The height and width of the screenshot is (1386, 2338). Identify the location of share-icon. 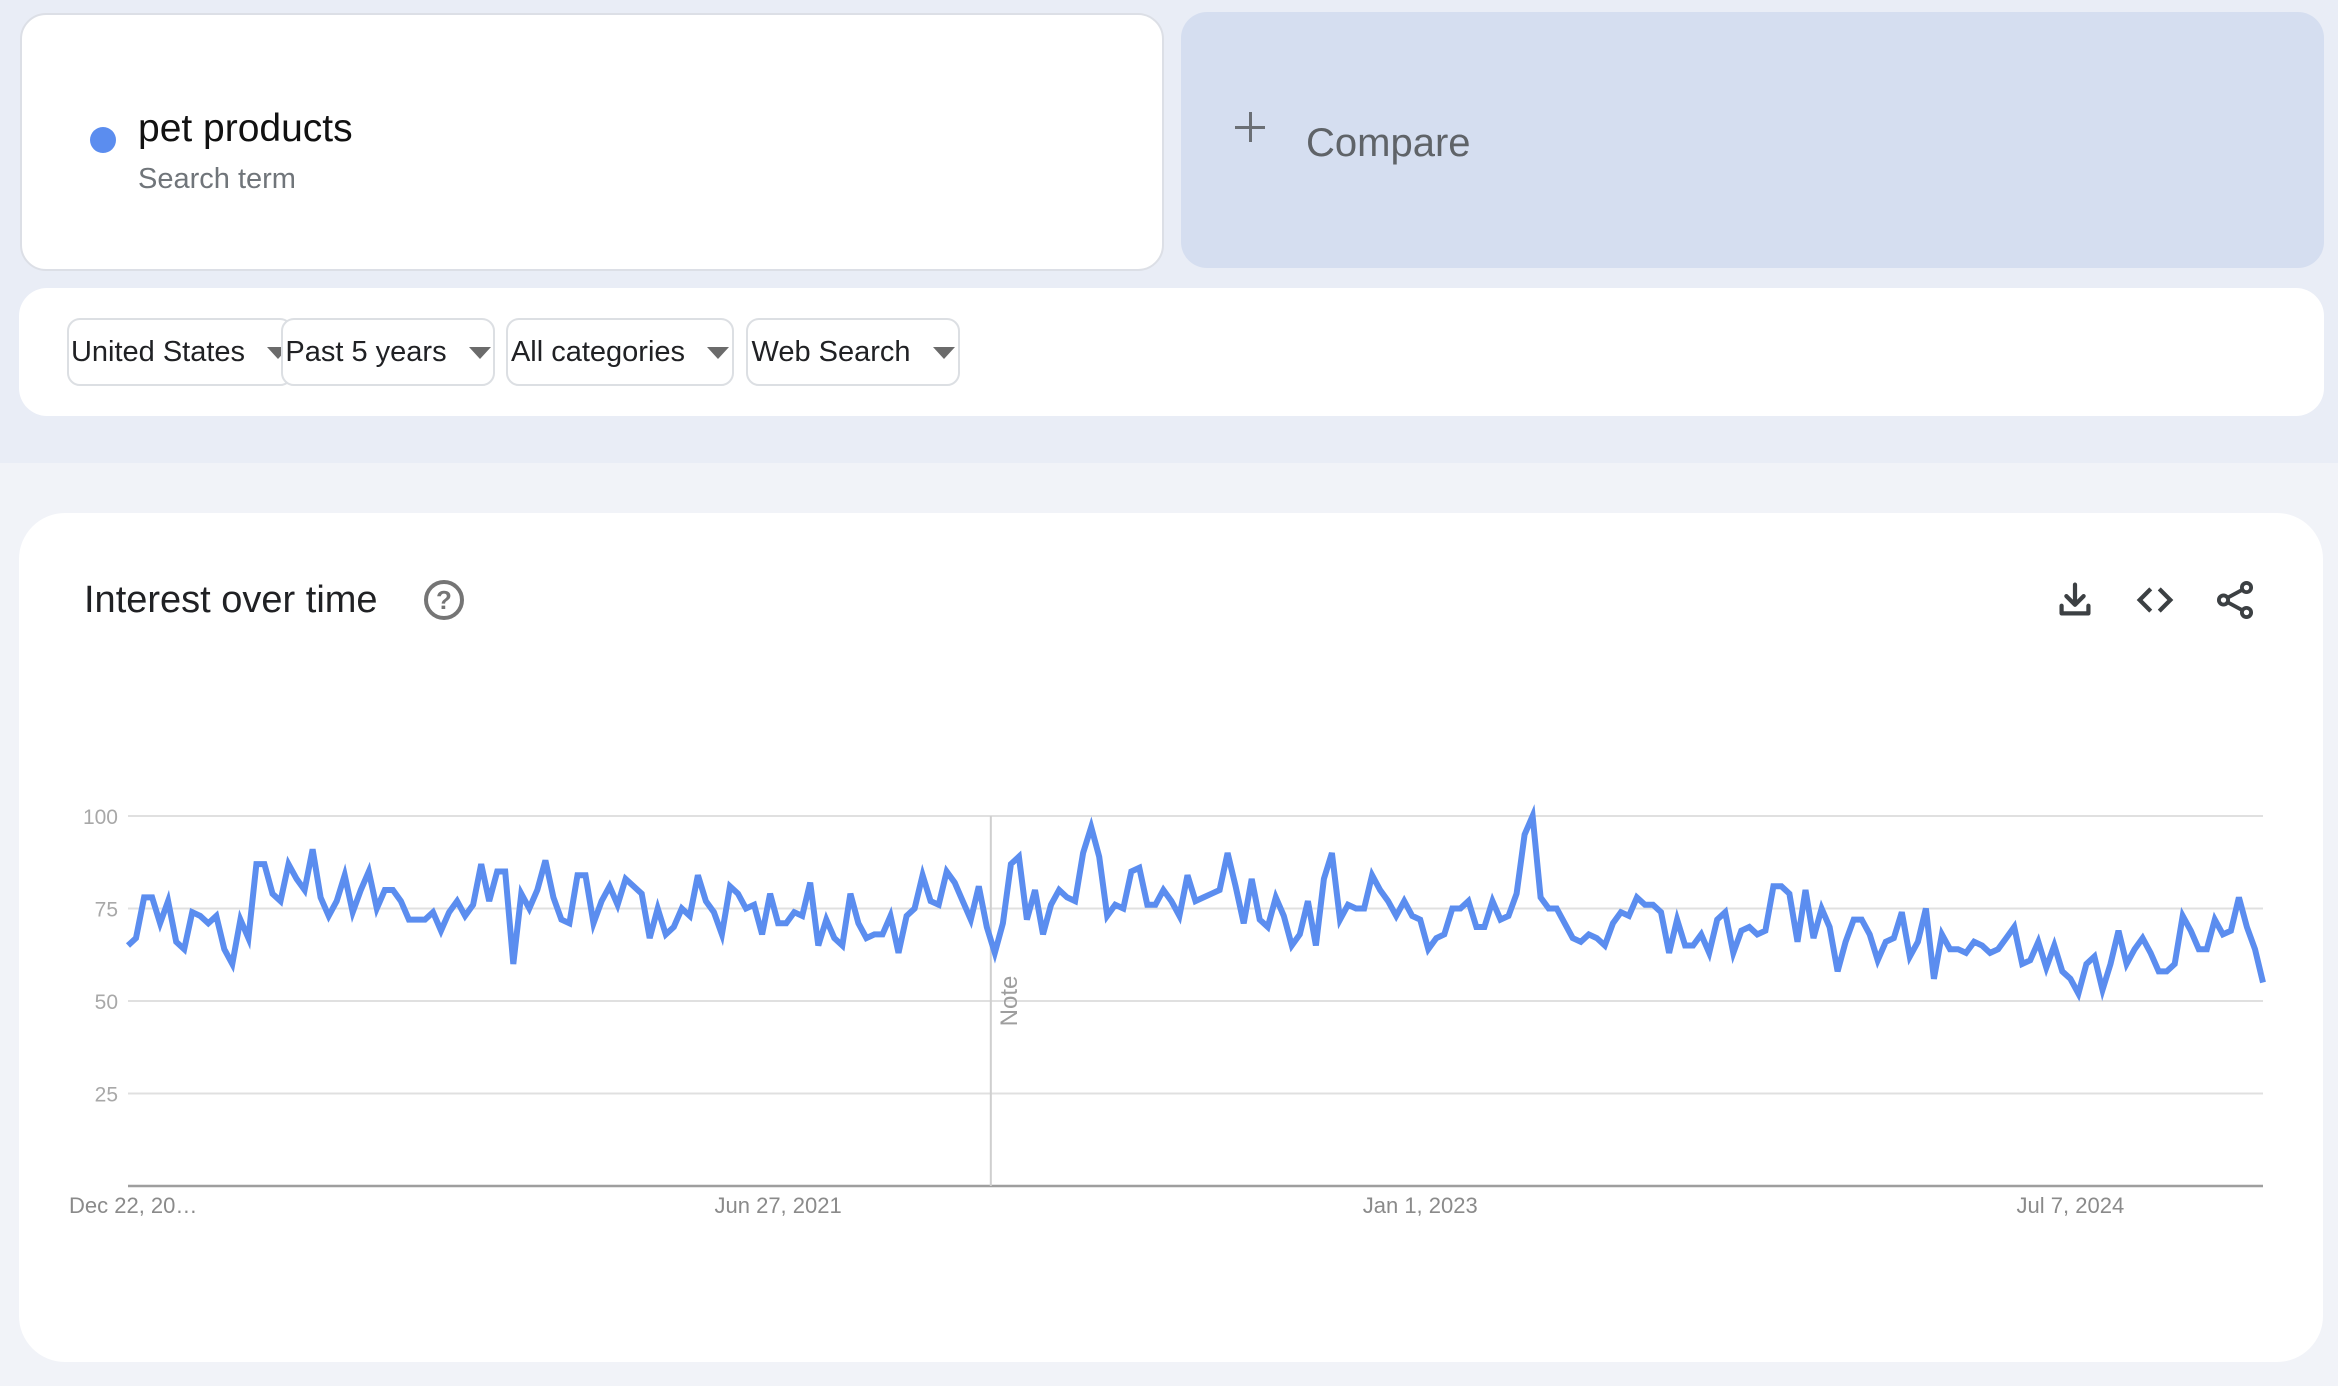
(2235, 600).